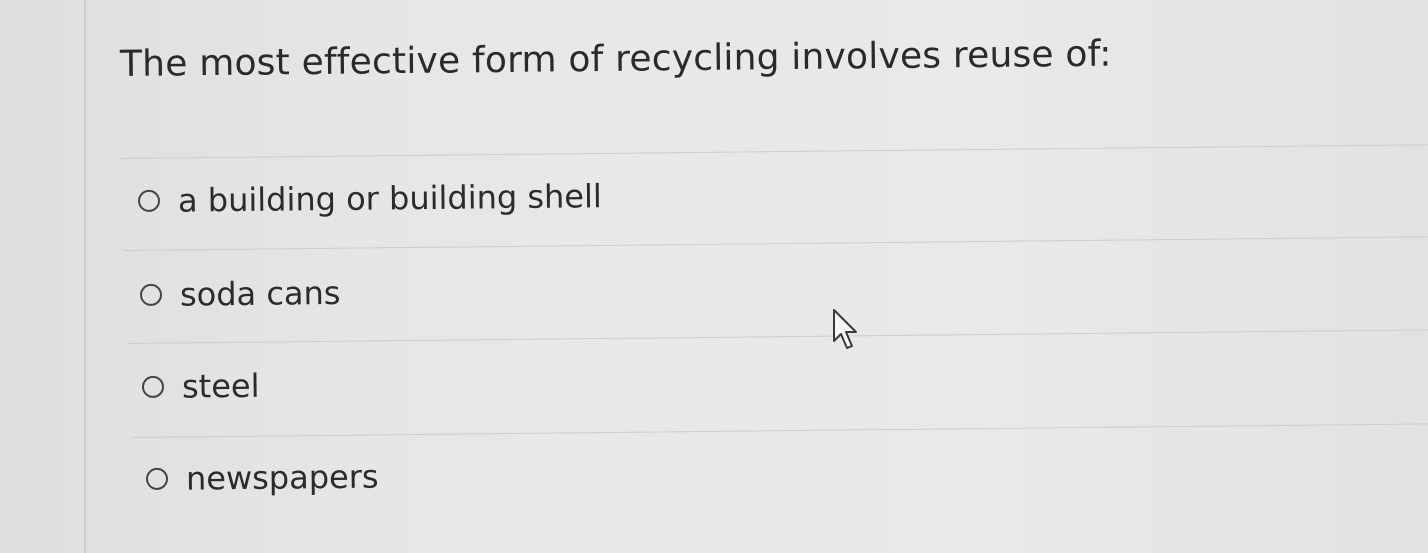 The height and width of the screenshot is (553, 1428). What do you see at coordinates (282, 477) in the screenshot?
I see `answer-label: newspapers` at bounding box center [282, 477].